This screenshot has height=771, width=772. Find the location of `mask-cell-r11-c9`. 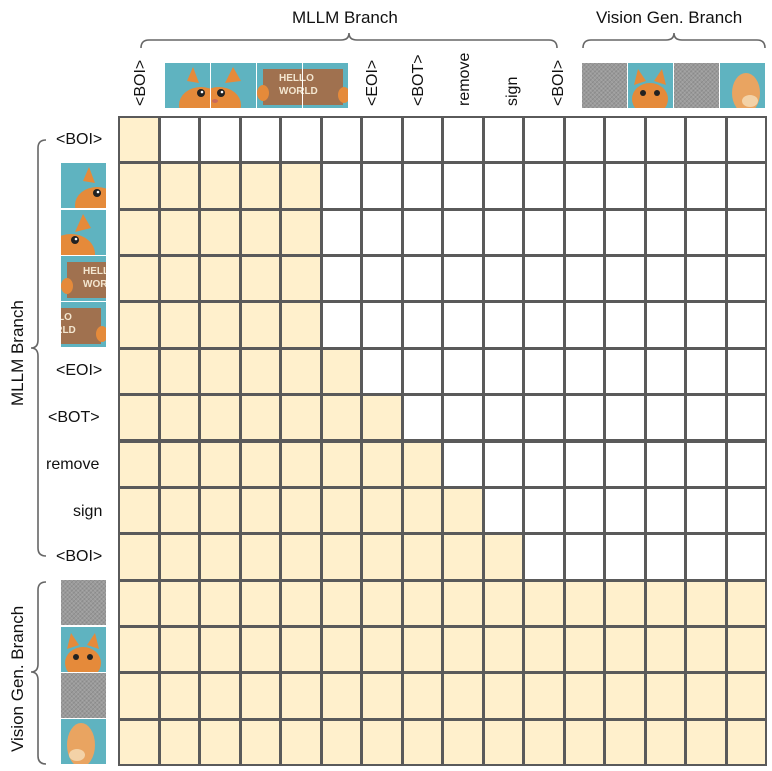

mask-cell-r11-c9 is located at coordinates (503, 649).